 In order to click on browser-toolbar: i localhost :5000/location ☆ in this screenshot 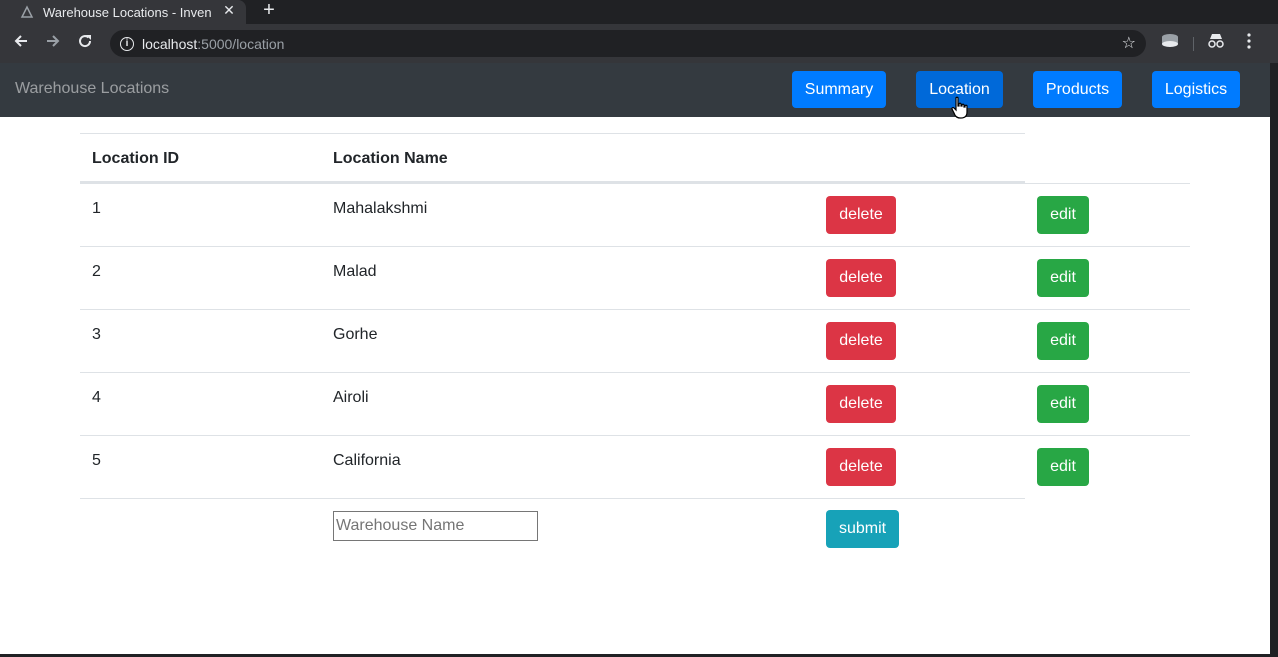, I will do `click(639, 43)`.